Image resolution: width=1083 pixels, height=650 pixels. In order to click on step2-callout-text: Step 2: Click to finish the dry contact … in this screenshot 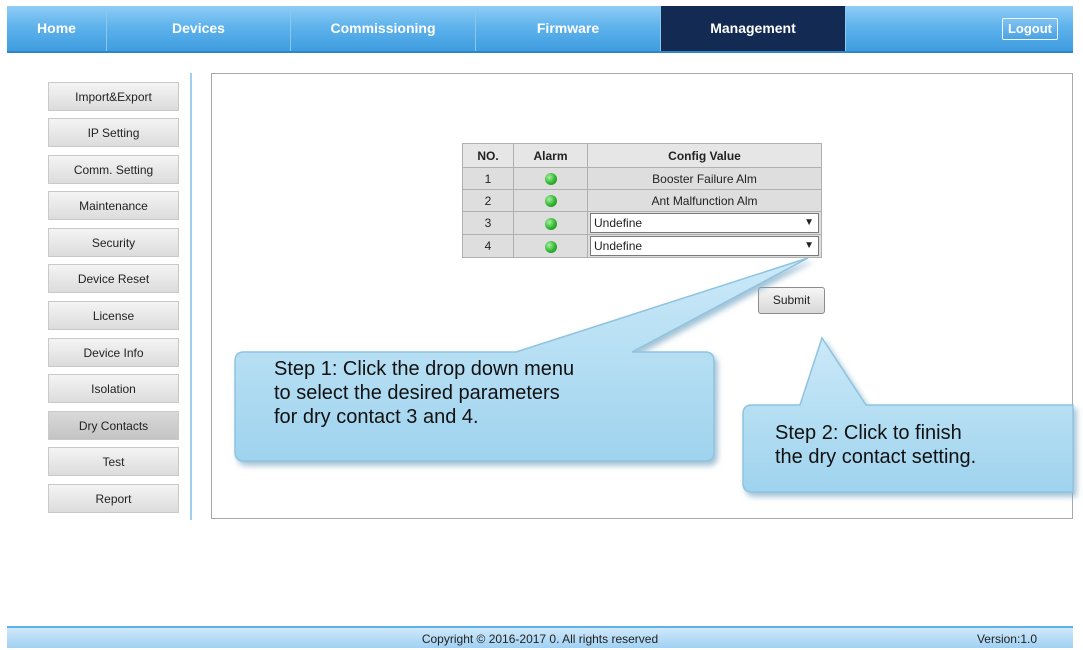, I will do `click(875, 445)`.